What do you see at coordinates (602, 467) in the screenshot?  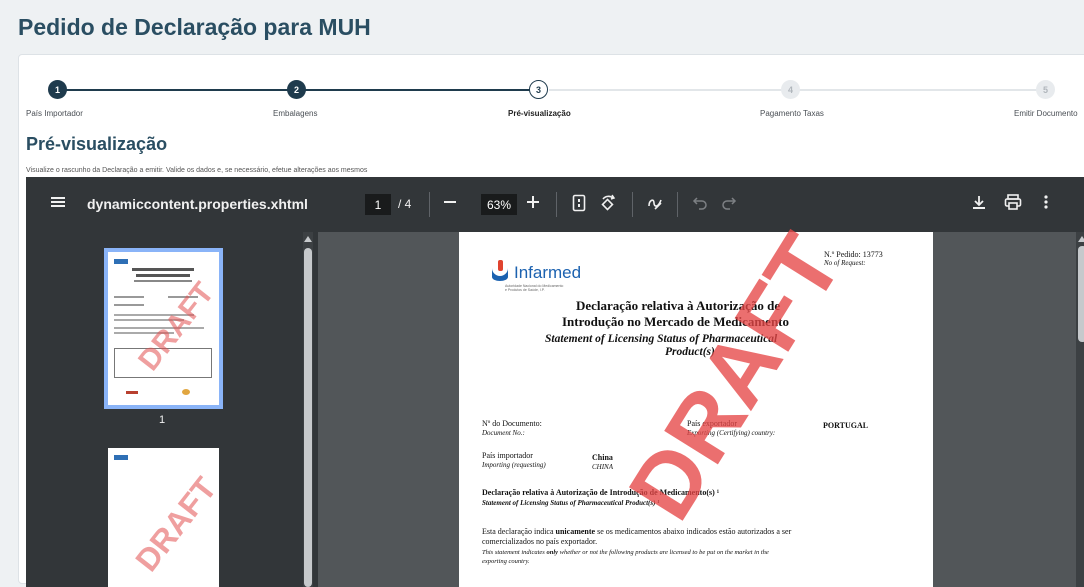 I see `importer-value-en: CHINA` at bounding box center [602, 467].